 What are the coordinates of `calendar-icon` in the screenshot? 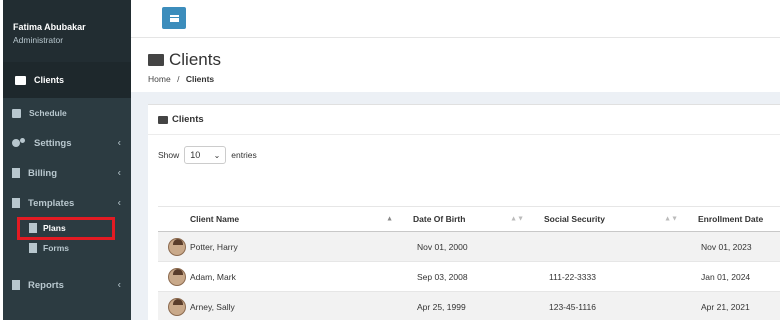 It's located at (16, 113).